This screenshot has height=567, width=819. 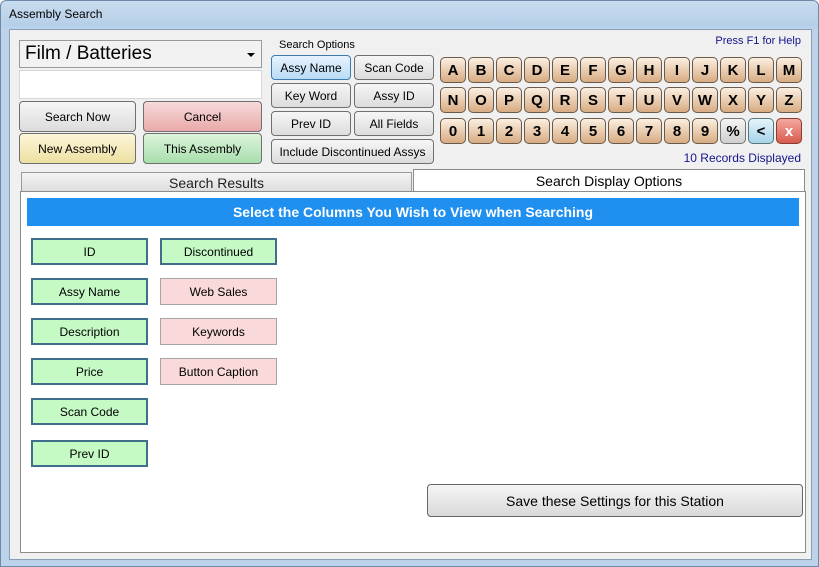 I want to click on chevron-down-icon, so click(x=251, y=55).